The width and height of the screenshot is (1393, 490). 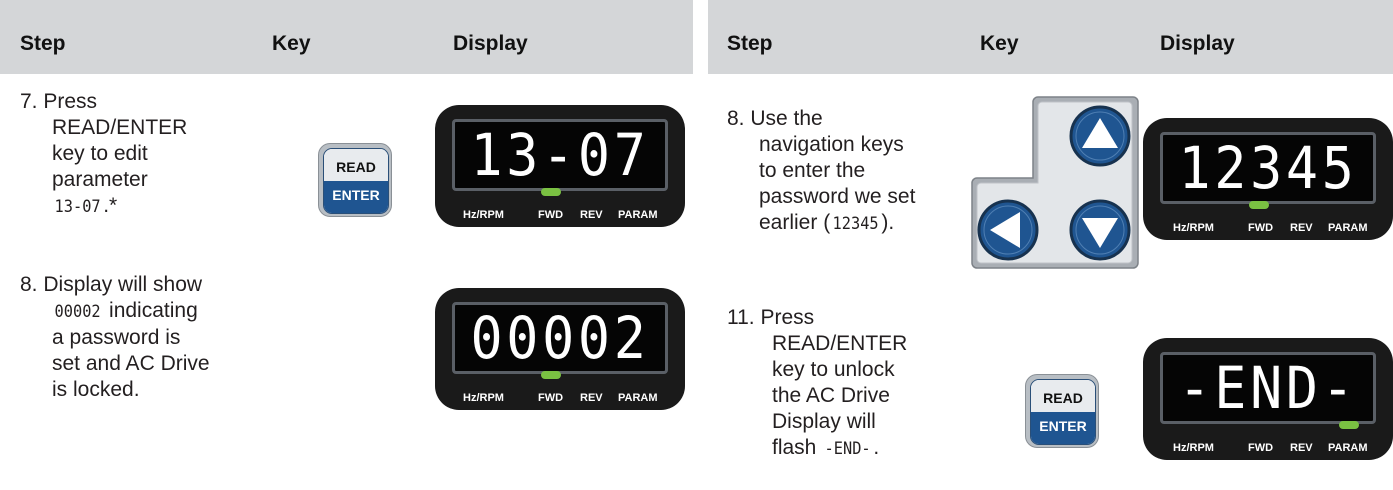 I want to click on step-11-last-pre: flash, so click(x=797, y=447).